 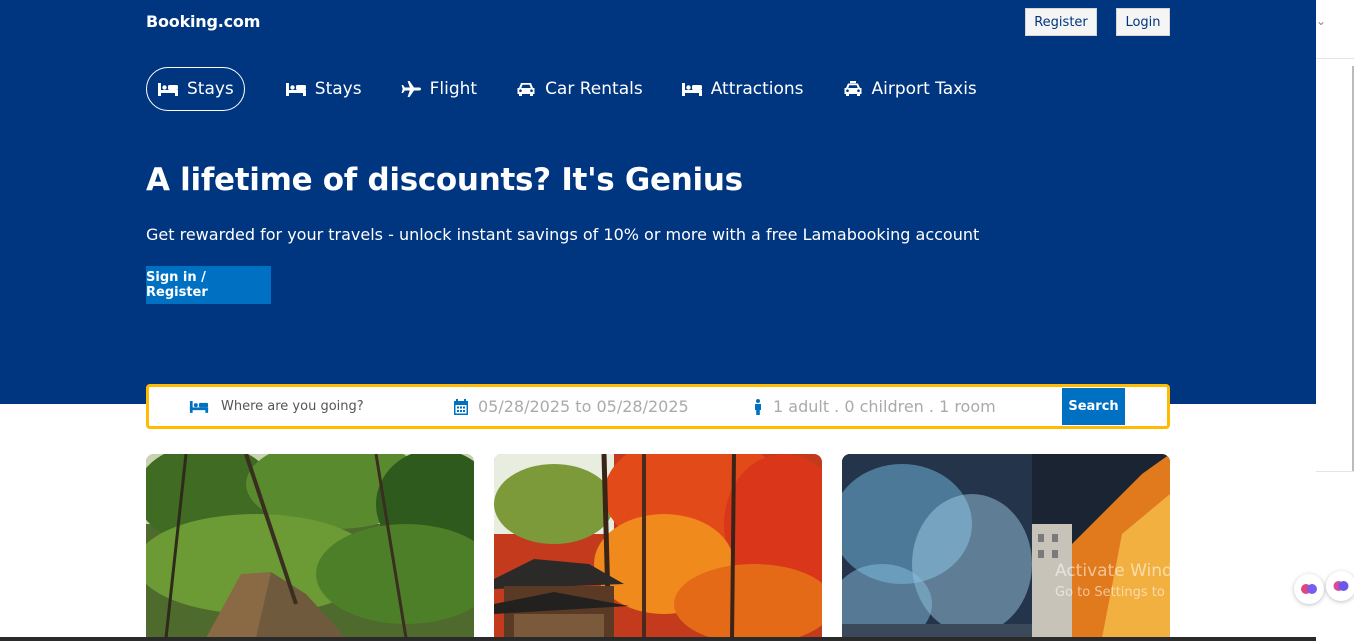 I want to click on search-button: Search, so click(x=1093, y=406).